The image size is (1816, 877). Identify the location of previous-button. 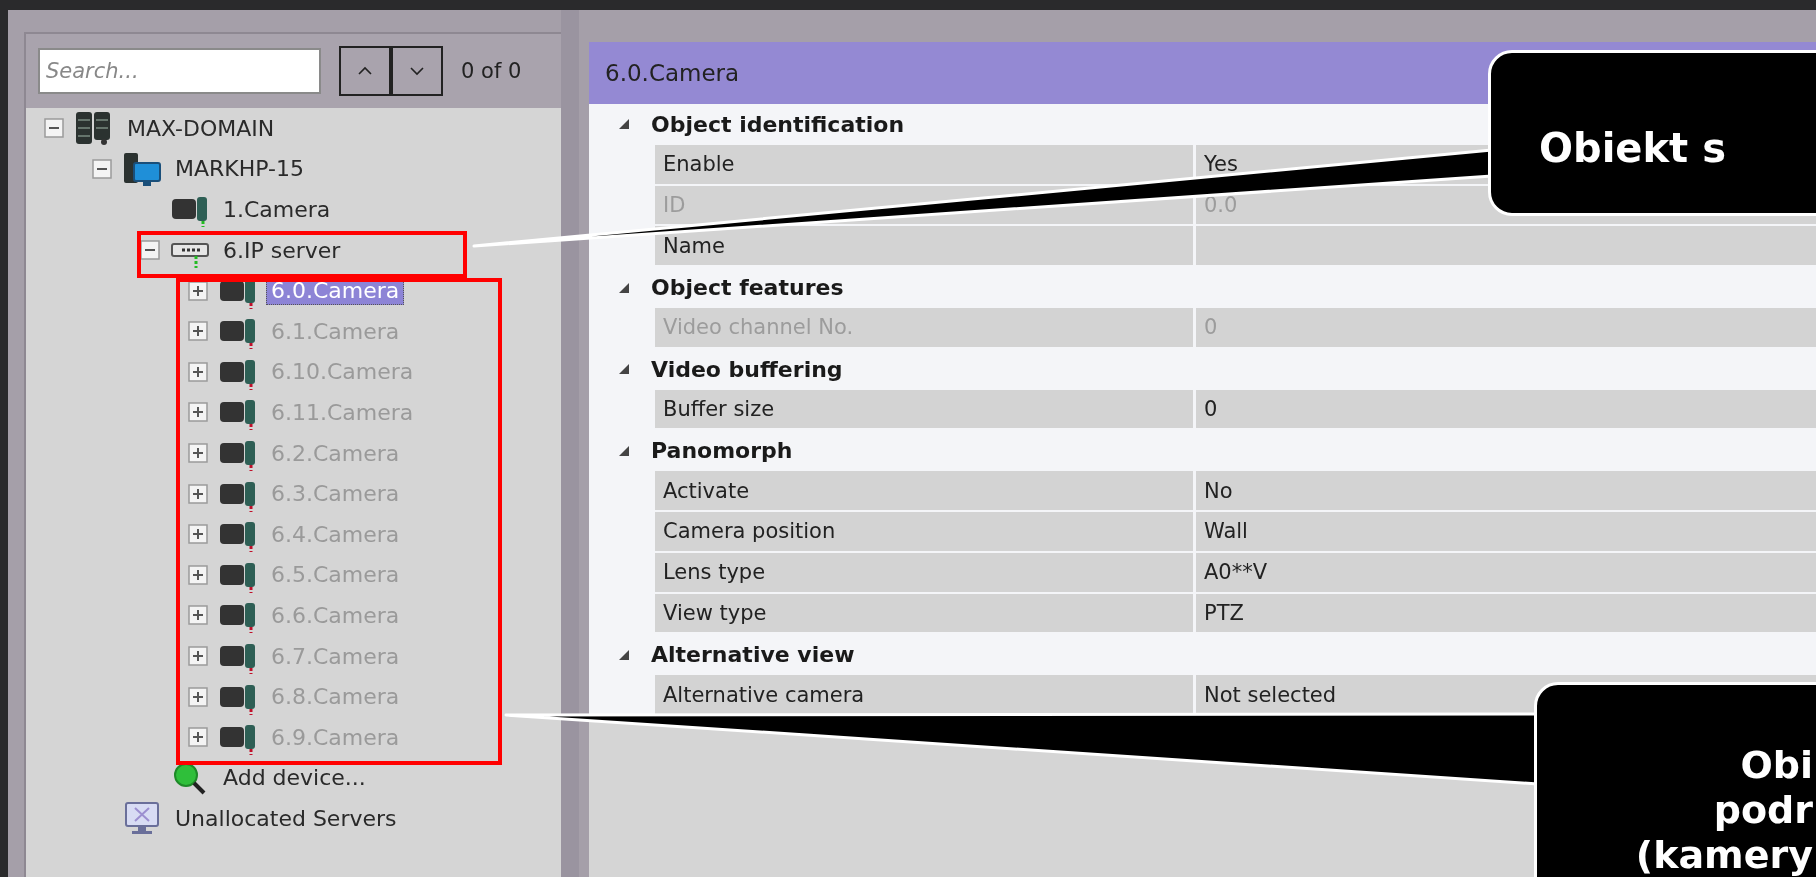
(365, 71).